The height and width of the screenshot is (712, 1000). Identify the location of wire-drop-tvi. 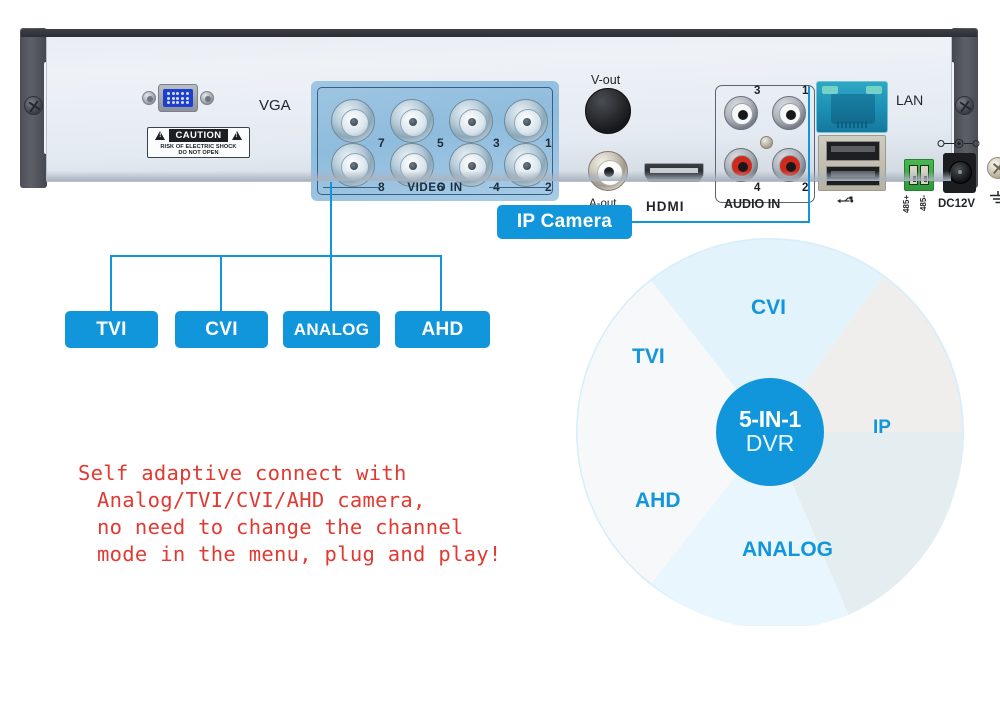
(111, 284).